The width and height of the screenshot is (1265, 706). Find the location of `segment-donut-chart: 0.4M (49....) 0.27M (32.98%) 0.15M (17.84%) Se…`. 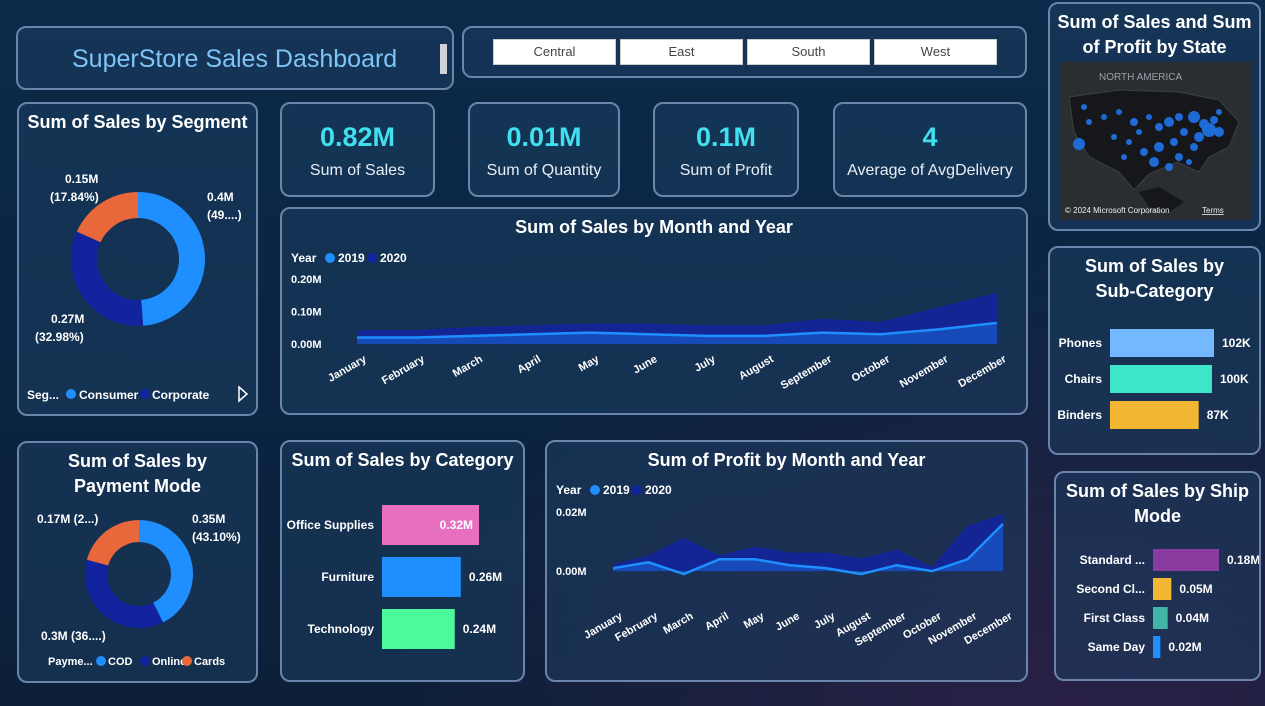

segment-donut-chart: 0.4M (49....) 0.27M (32.98%) 0.15M (17.84%) Se… is located at coordinates (137, 259).